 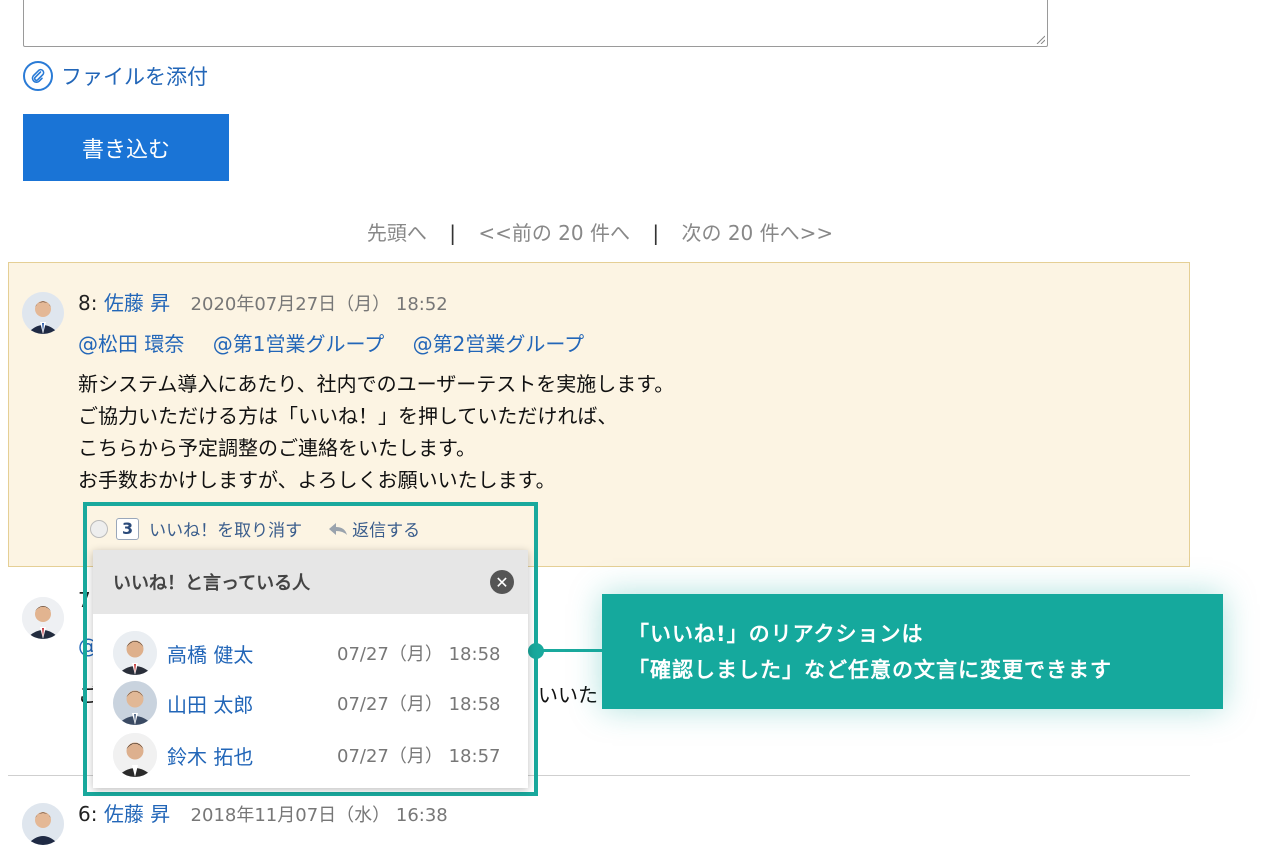 I want to click on attach-file-link: ファイルを添付, so click(x=115, y=76).